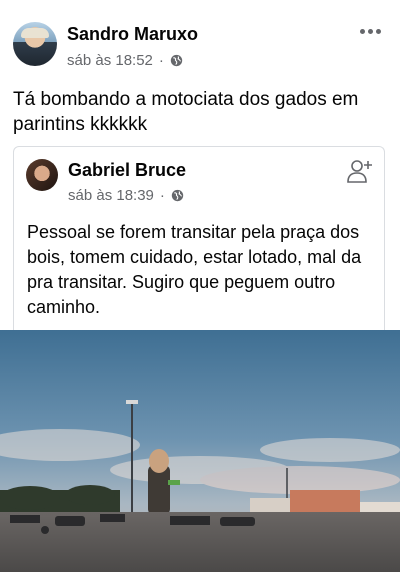 The image size is (400, 572). What do you see at coordinates (111, 195) in the screenshot?
I see `shared-post-timestamp: sáb às 18:39` at bounding box center [111, 195].